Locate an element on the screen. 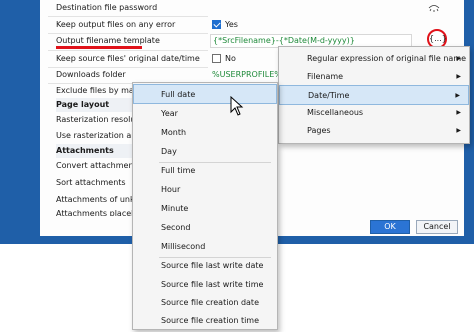 This screenshot has width=474, height=332. menu-item-label: Filename is located at coordinates (325, 76).